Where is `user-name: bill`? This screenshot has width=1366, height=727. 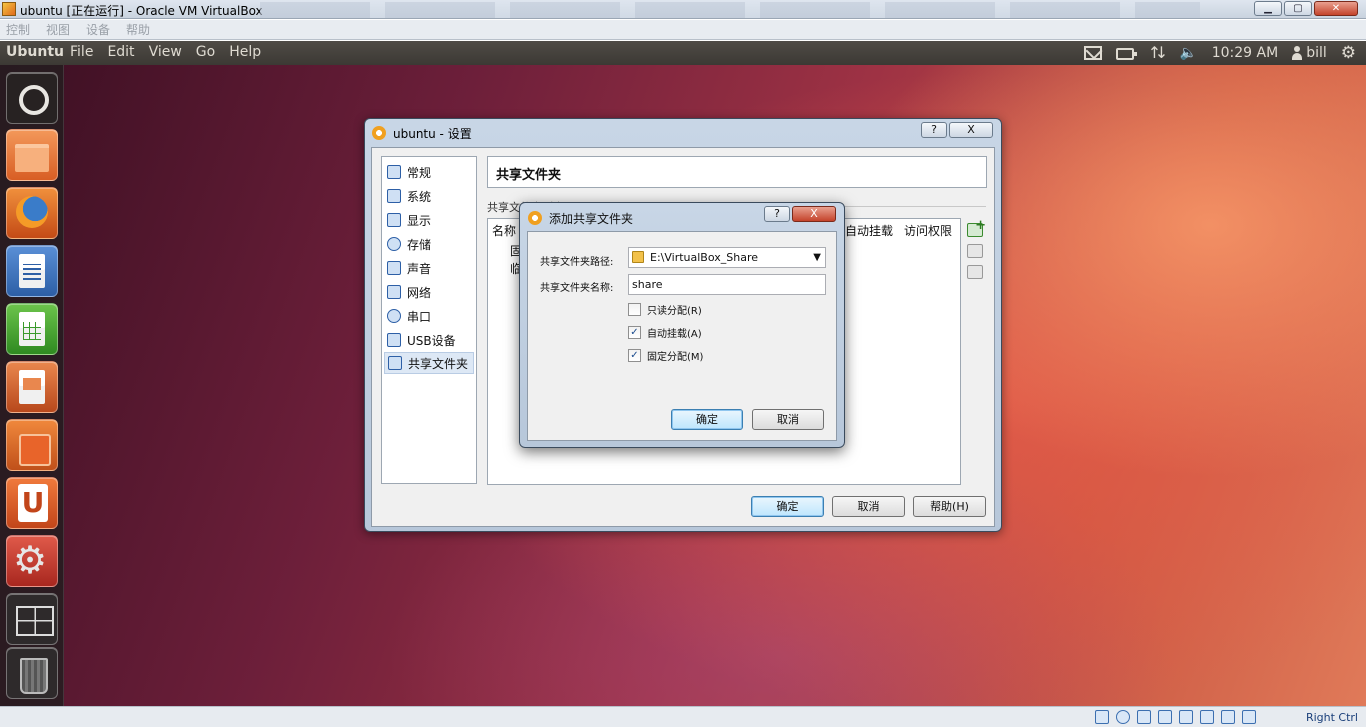 user-name: bill is located at coordinates (1316, 53).